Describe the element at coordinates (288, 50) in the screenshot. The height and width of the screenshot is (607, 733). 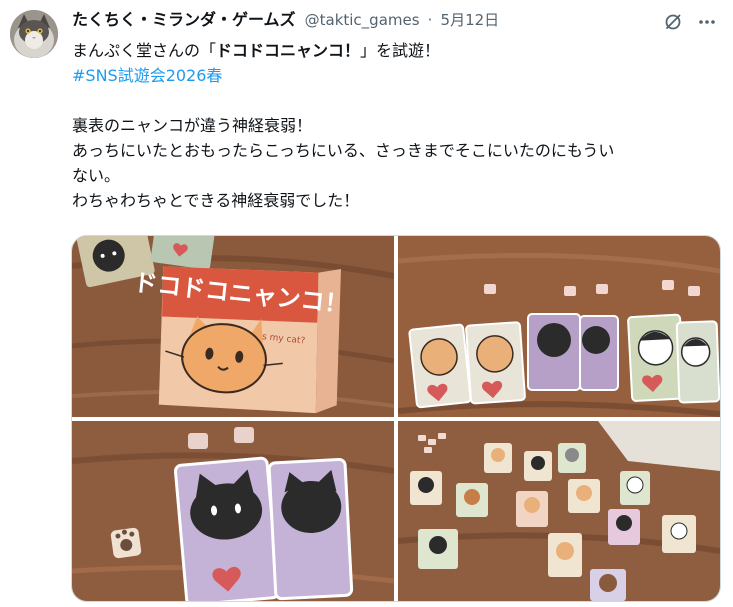
I see `line1-bold: ドコドコニャンコ！` at that location.